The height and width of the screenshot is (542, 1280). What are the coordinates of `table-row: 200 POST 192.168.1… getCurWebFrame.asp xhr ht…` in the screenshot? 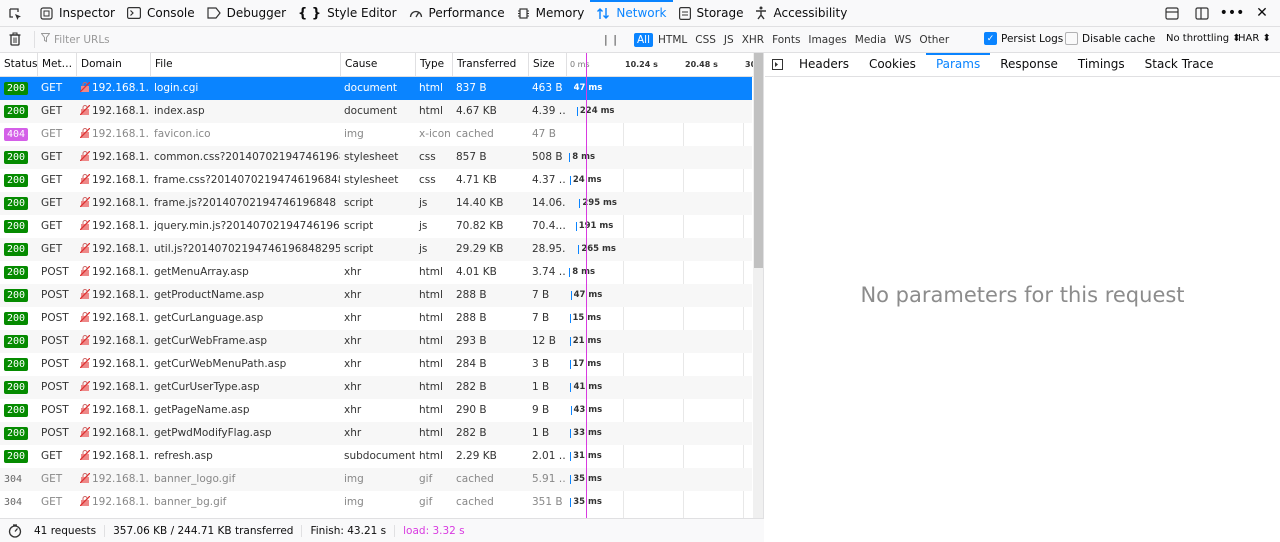 It's located at (376, 341).